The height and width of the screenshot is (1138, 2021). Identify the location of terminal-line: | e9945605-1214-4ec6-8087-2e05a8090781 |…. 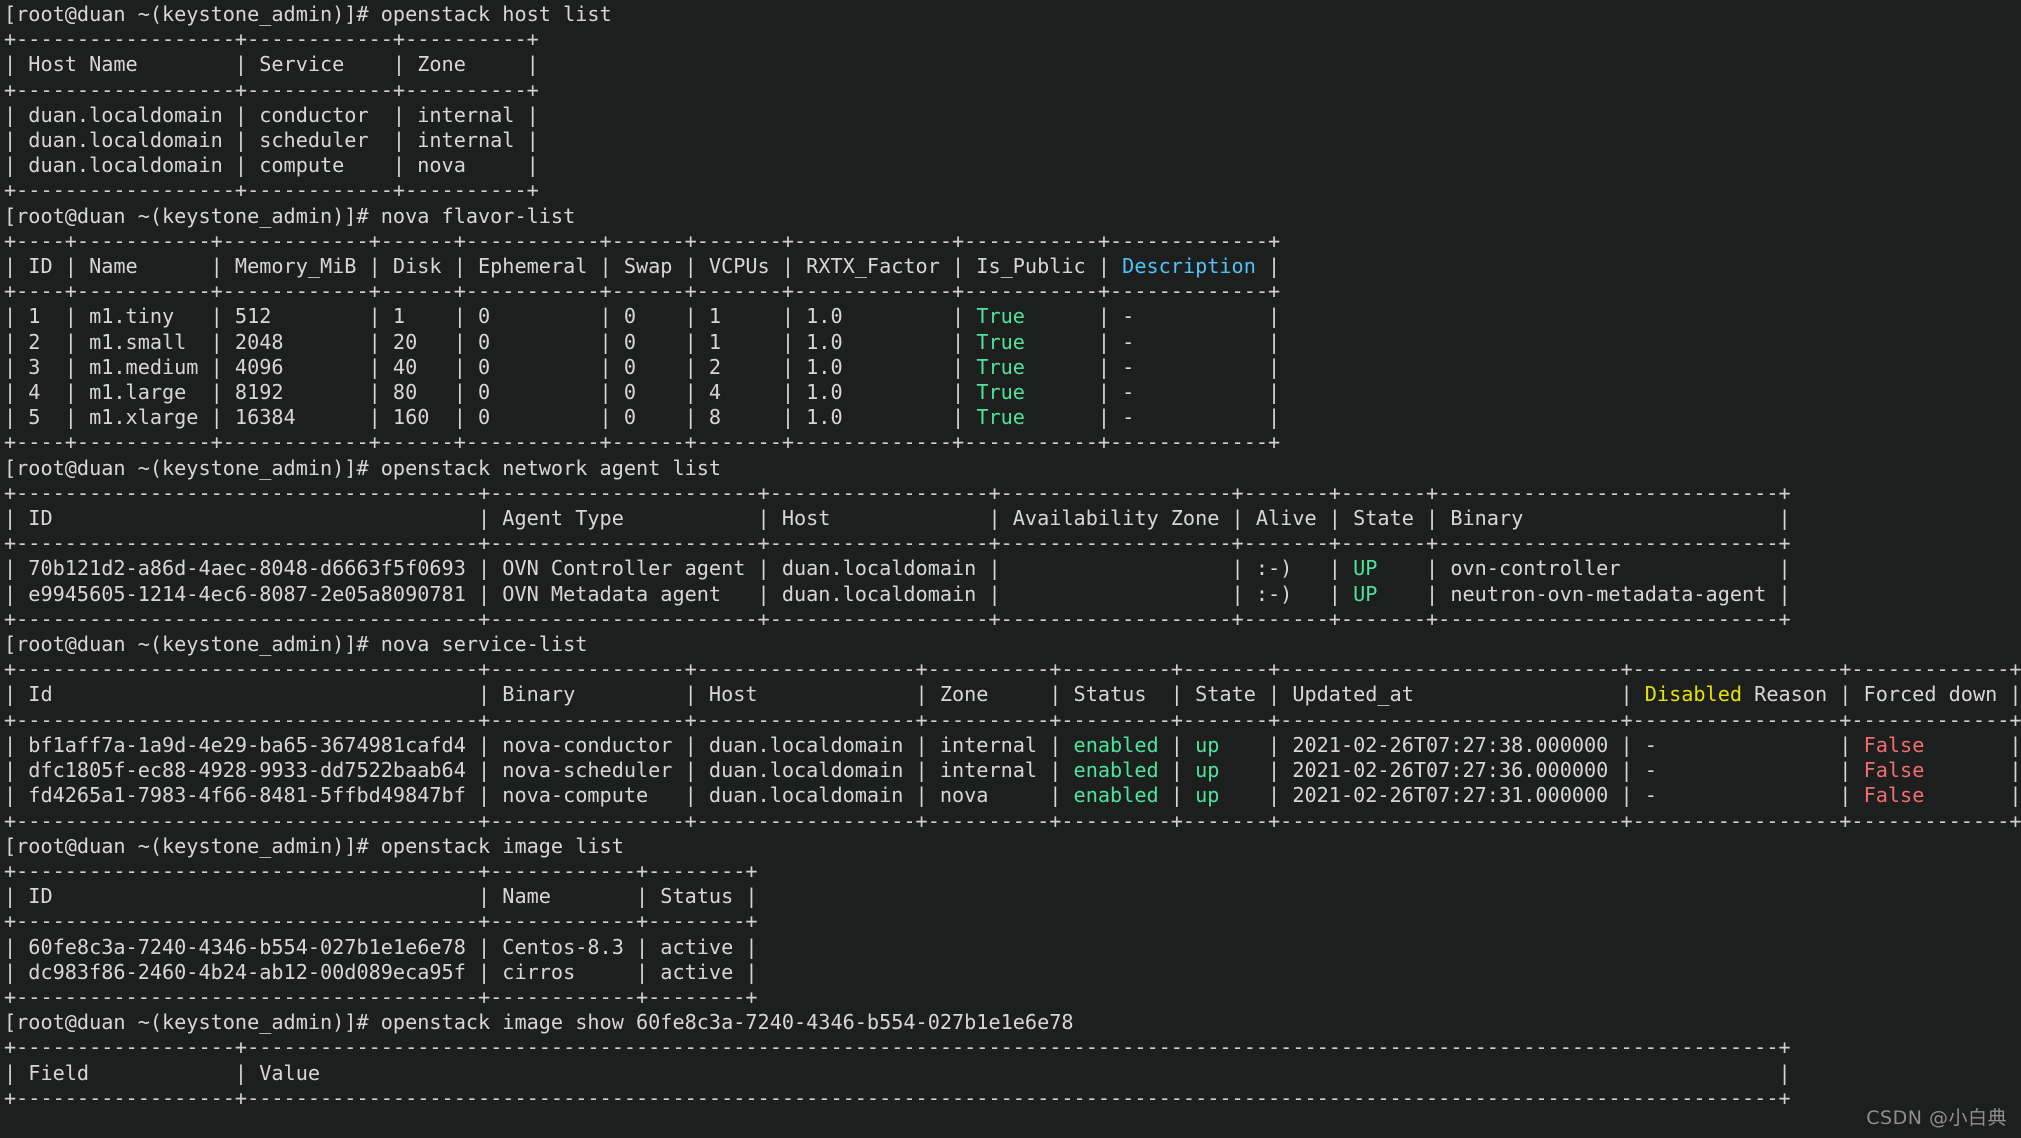
(1012, 594).